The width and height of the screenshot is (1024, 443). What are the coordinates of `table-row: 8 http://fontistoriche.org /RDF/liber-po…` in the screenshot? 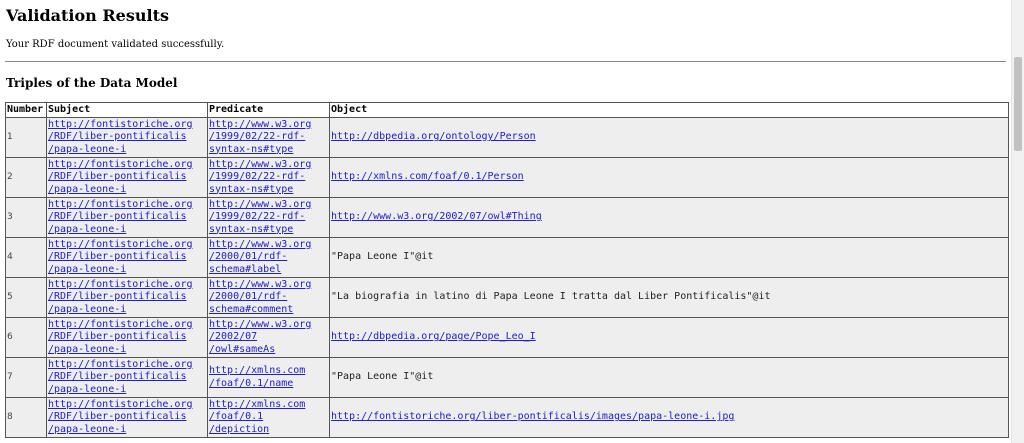 It's located at (507, 417).